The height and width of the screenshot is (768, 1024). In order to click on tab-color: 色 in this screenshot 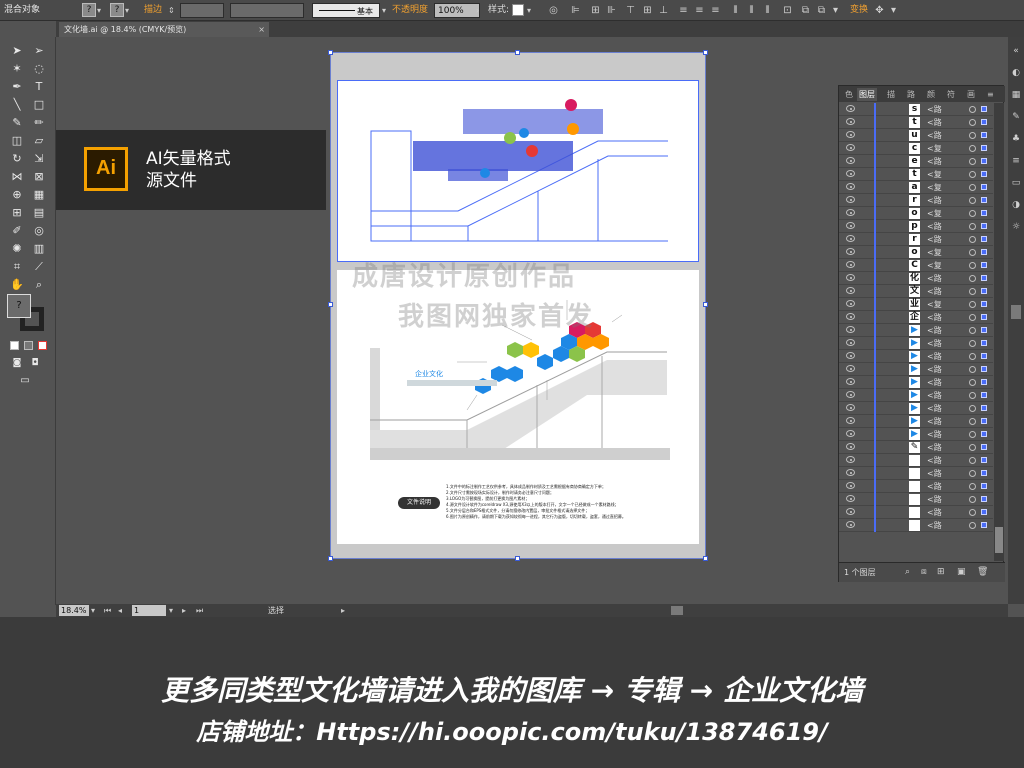, I will do `click(849, 94)`.